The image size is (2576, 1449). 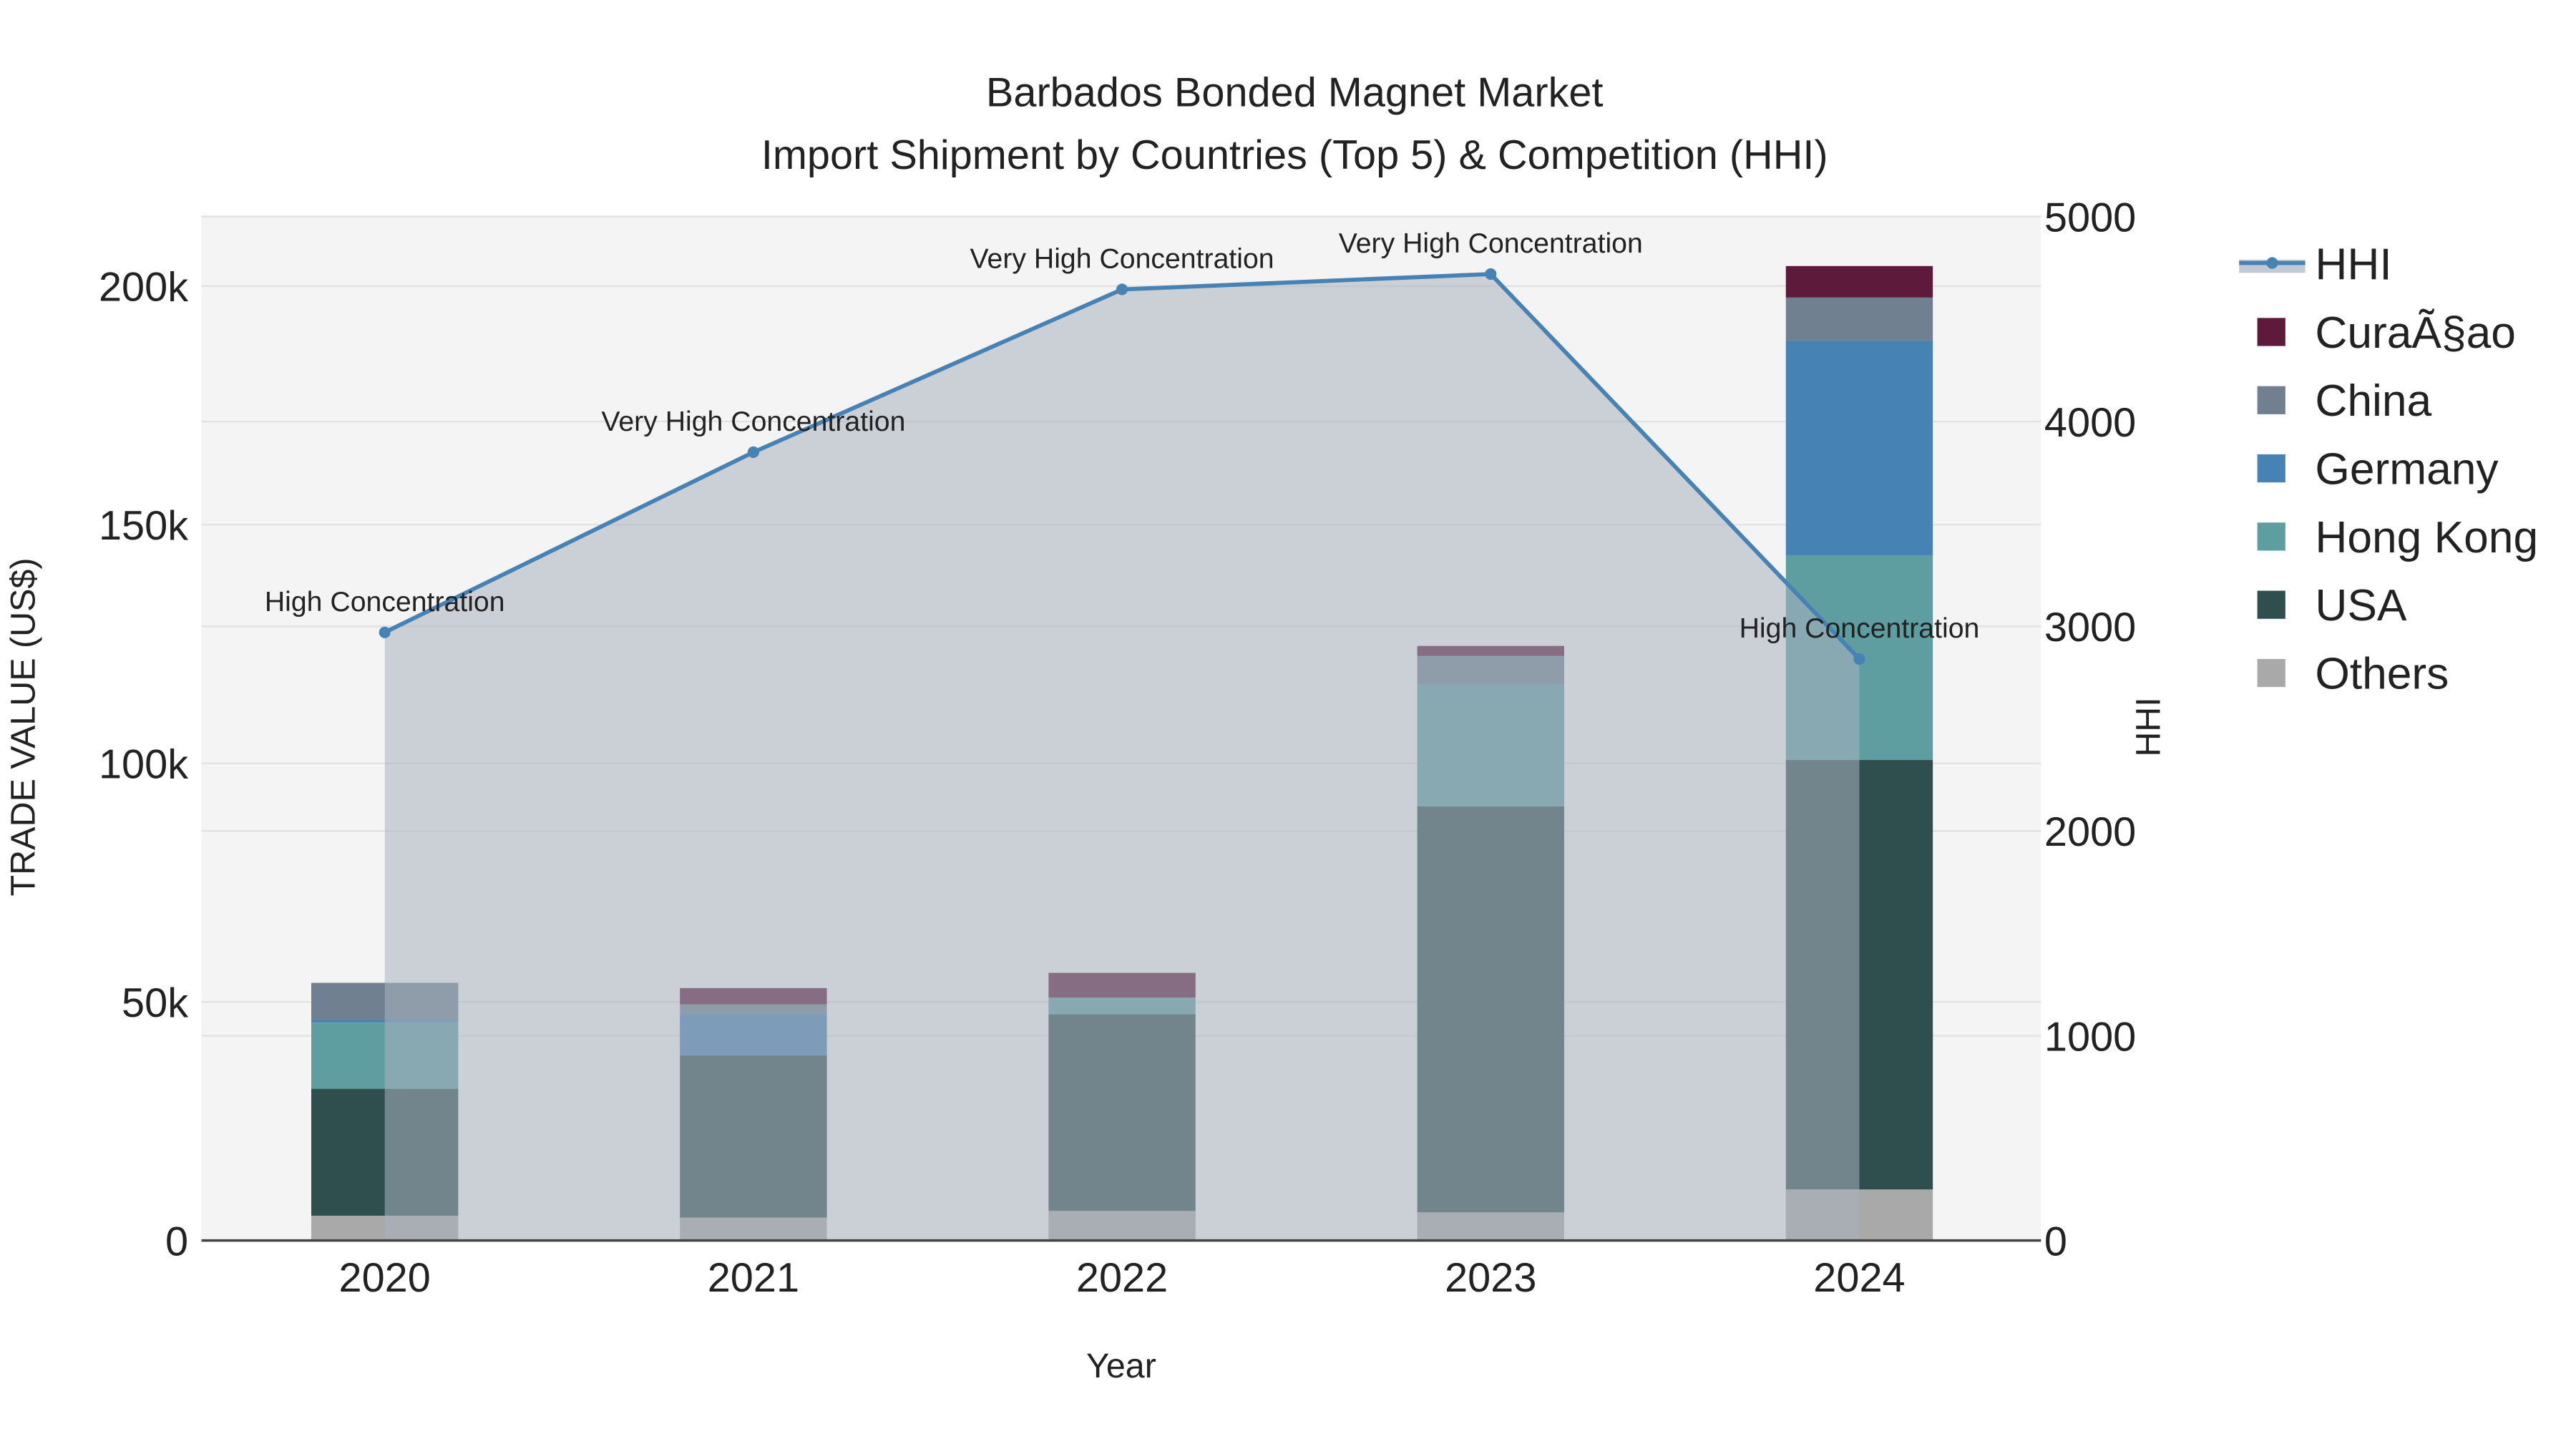 I want to click on y2-tick-label: 5000, so click(x=2090, y=218).